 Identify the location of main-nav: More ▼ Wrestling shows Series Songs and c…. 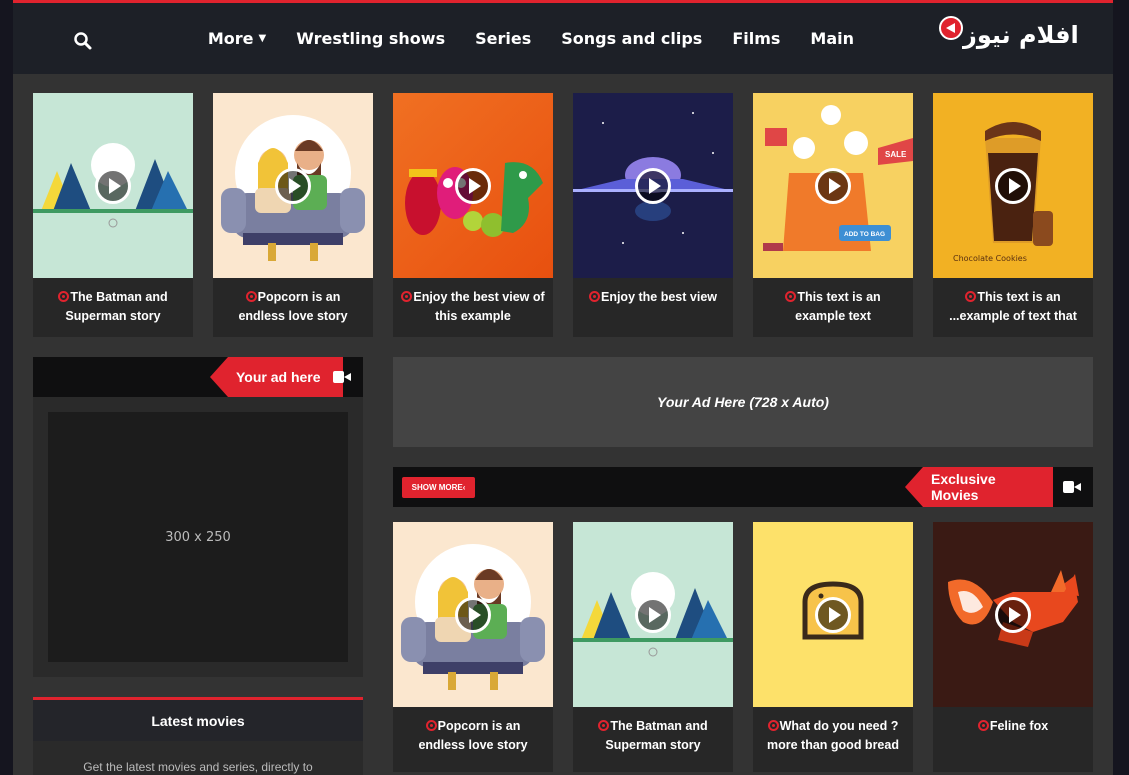
(516, 38).